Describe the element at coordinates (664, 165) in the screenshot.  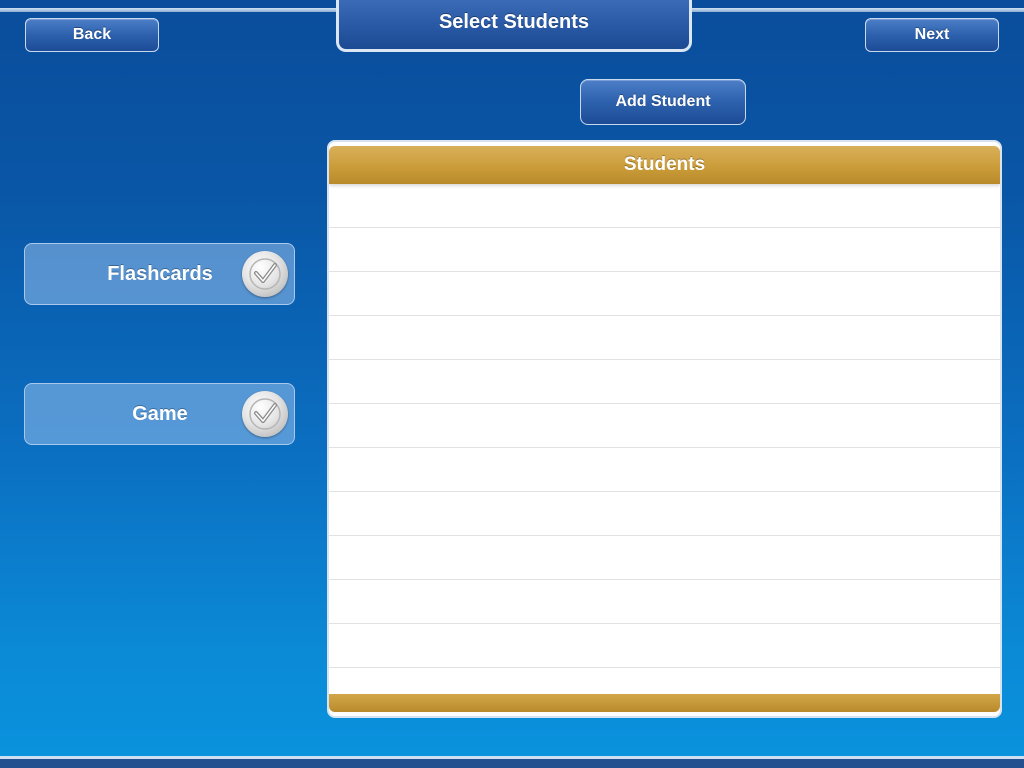
I see `students-table-header: Students` at that location.